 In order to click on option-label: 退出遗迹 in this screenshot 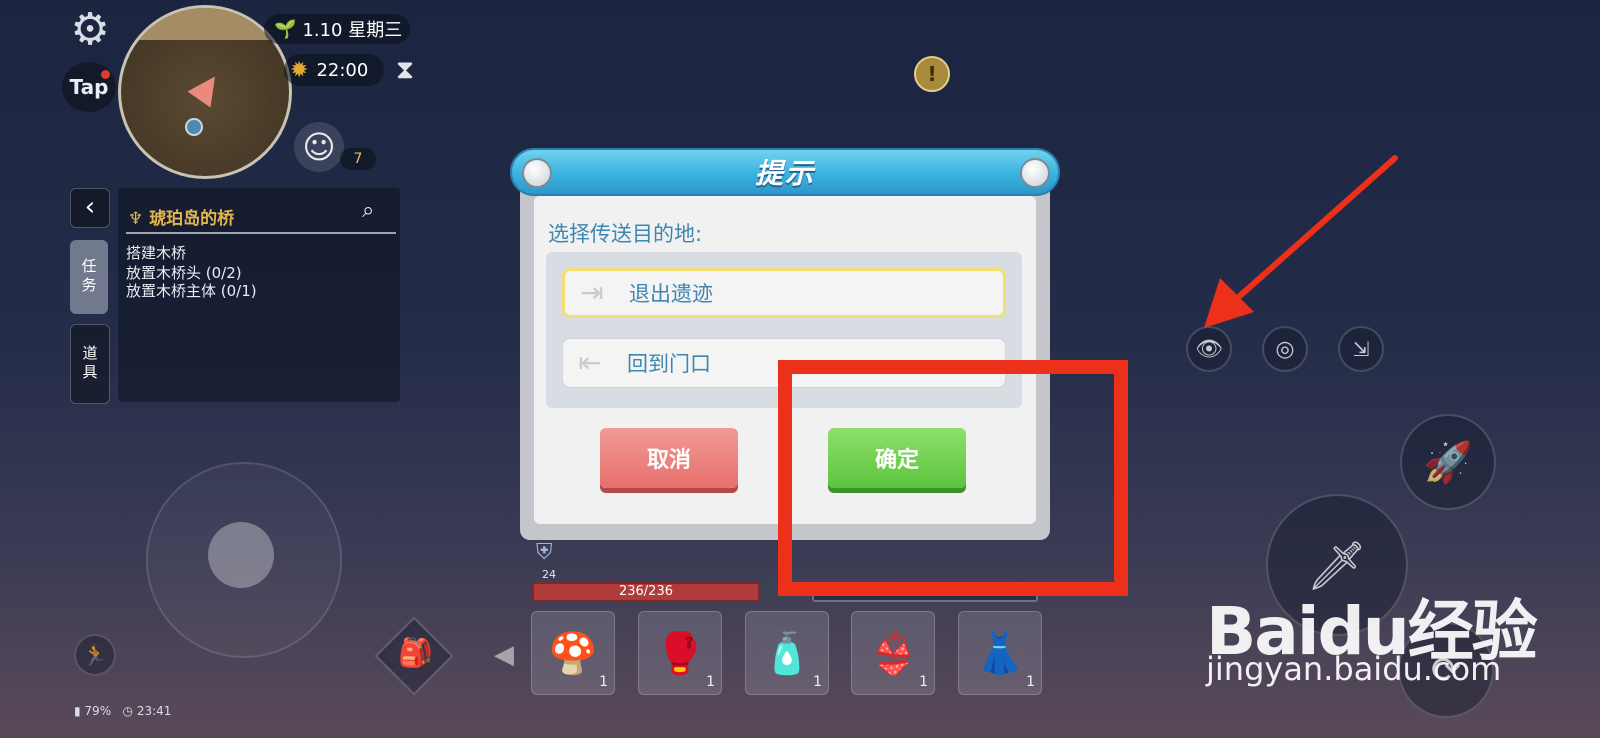, I will do `click(671, 294)`.